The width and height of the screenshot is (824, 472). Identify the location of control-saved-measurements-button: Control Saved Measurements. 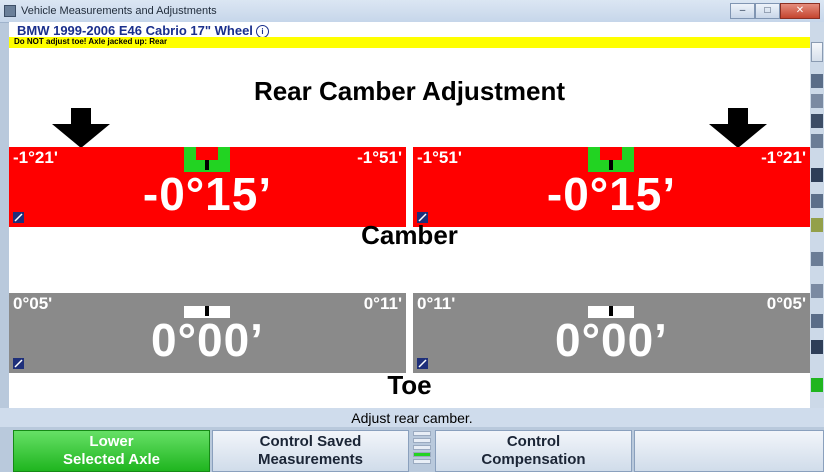
(310, 451).